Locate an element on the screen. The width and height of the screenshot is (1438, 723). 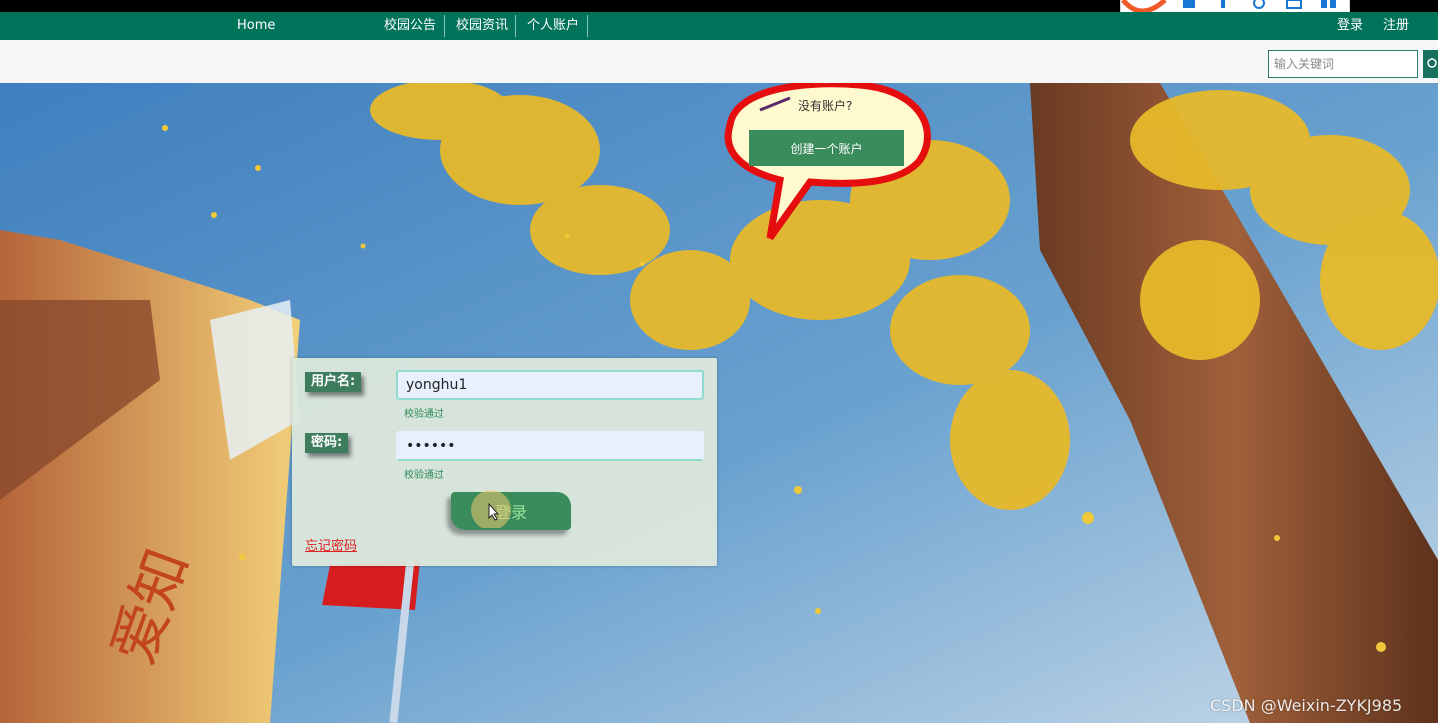
bulb-icon is located at coordinates (1259, 4).